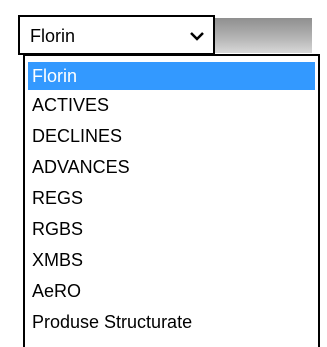 The width and height of the screenshot is (327, 347). I want to click on option-advances: ADVANCES, so click(171, 167).